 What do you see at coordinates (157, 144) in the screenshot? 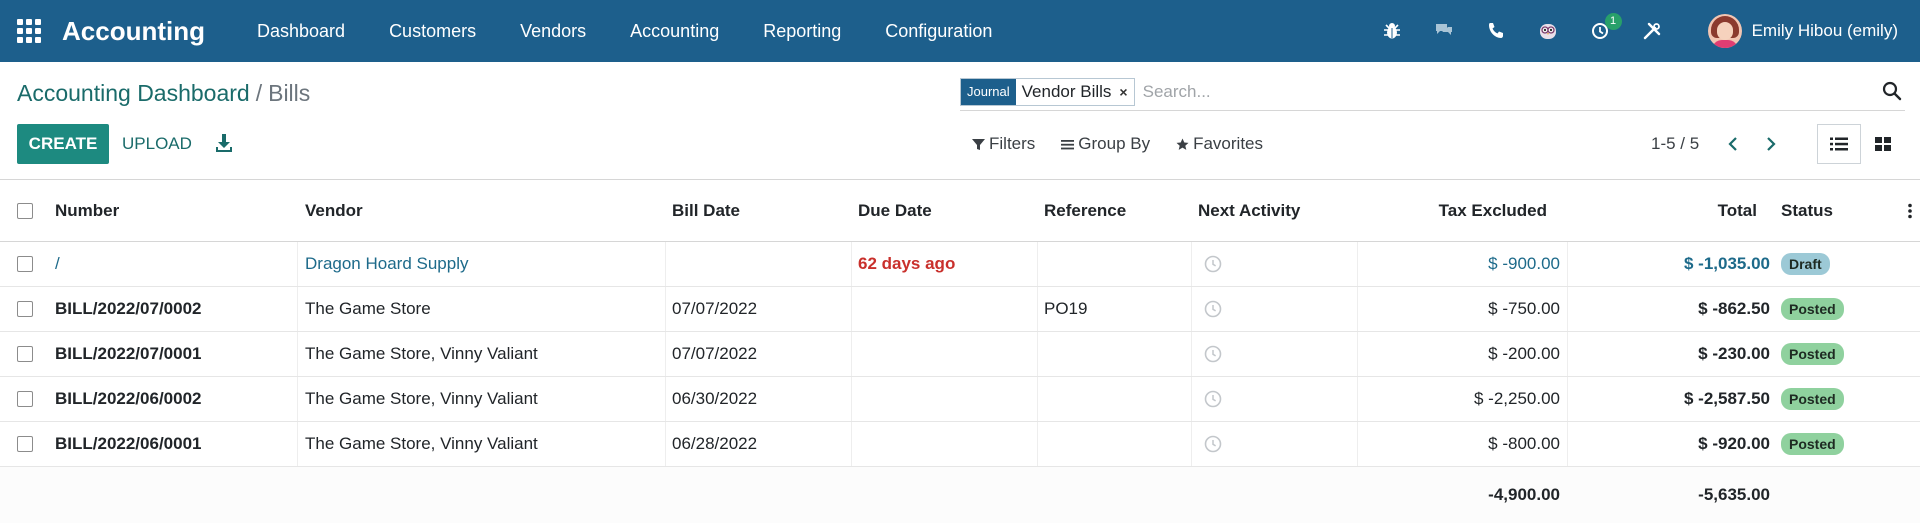
I see `upload-button: UPLOAD` at bounding box center [157, 144].